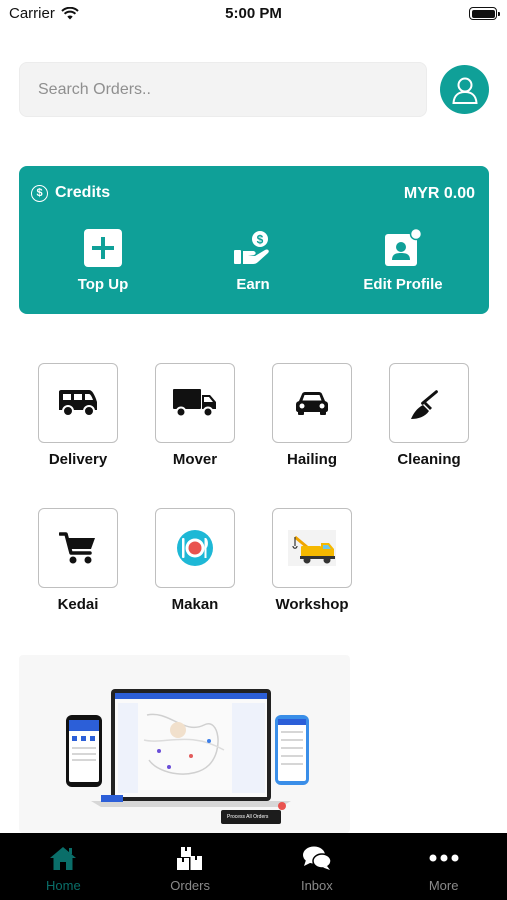 The width and height of the screenshot is (507, 900). I want to click on promo-banner: Process All Orders, so click(184, 744).